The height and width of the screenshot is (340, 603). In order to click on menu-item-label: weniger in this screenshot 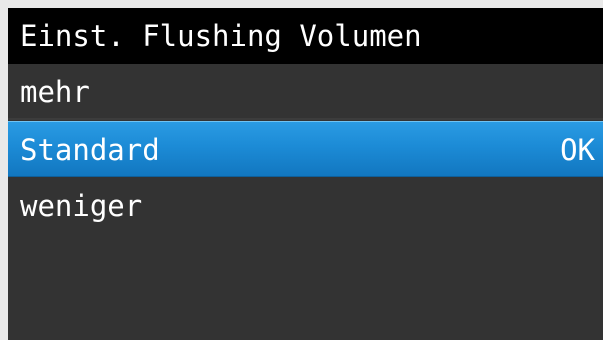, I will do `click(81, 206)`.